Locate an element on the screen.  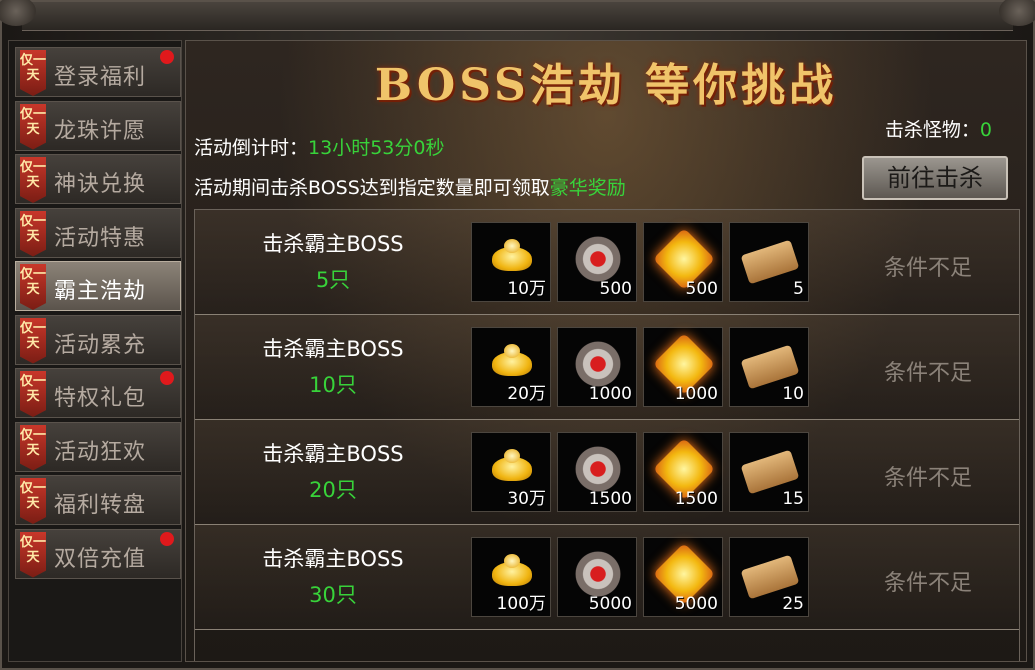
sidebar-item-label: 龙珠许愿 is located at coordinates (100, 131).